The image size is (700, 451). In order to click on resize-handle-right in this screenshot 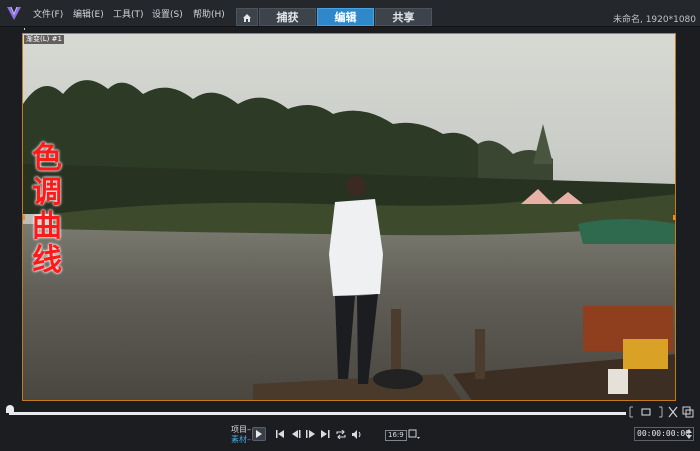, I will do `click(674, 217)`.